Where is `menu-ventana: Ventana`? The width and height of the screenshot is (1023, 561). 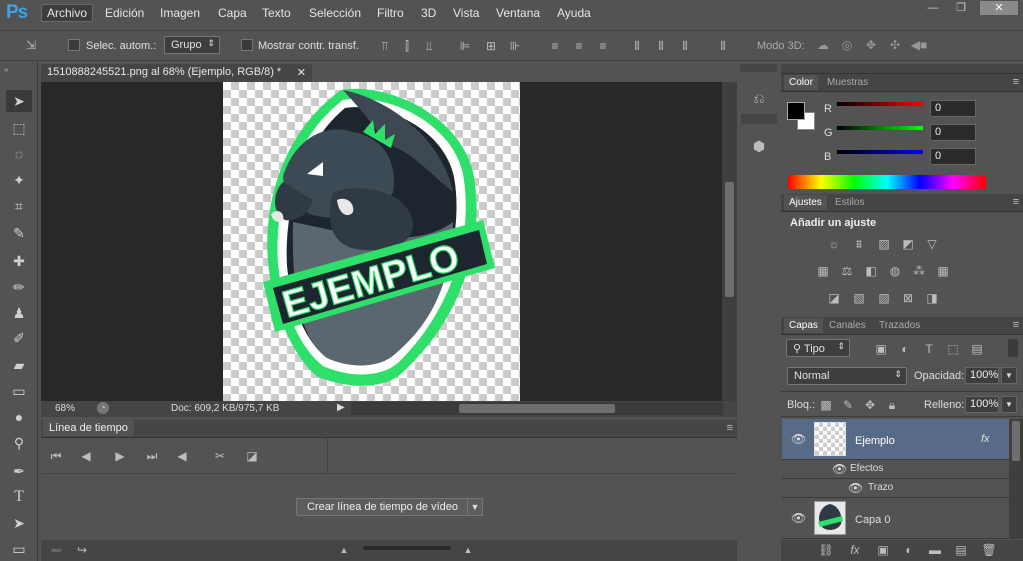
menu-ventana: Ventana is located at coordinates (518, 13).